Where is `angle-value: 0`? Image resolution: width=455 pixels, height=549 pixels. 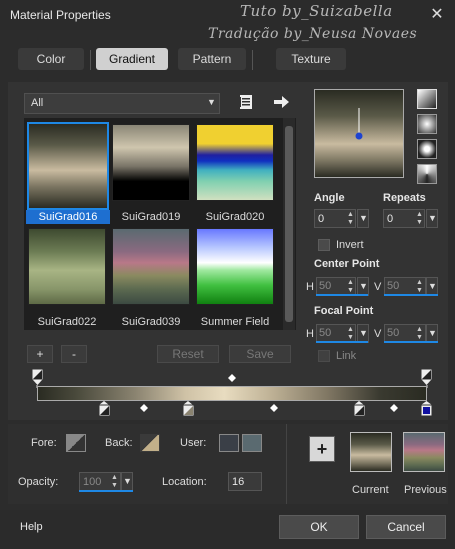
angle-value: 0 is located at coordinates (321, 219).